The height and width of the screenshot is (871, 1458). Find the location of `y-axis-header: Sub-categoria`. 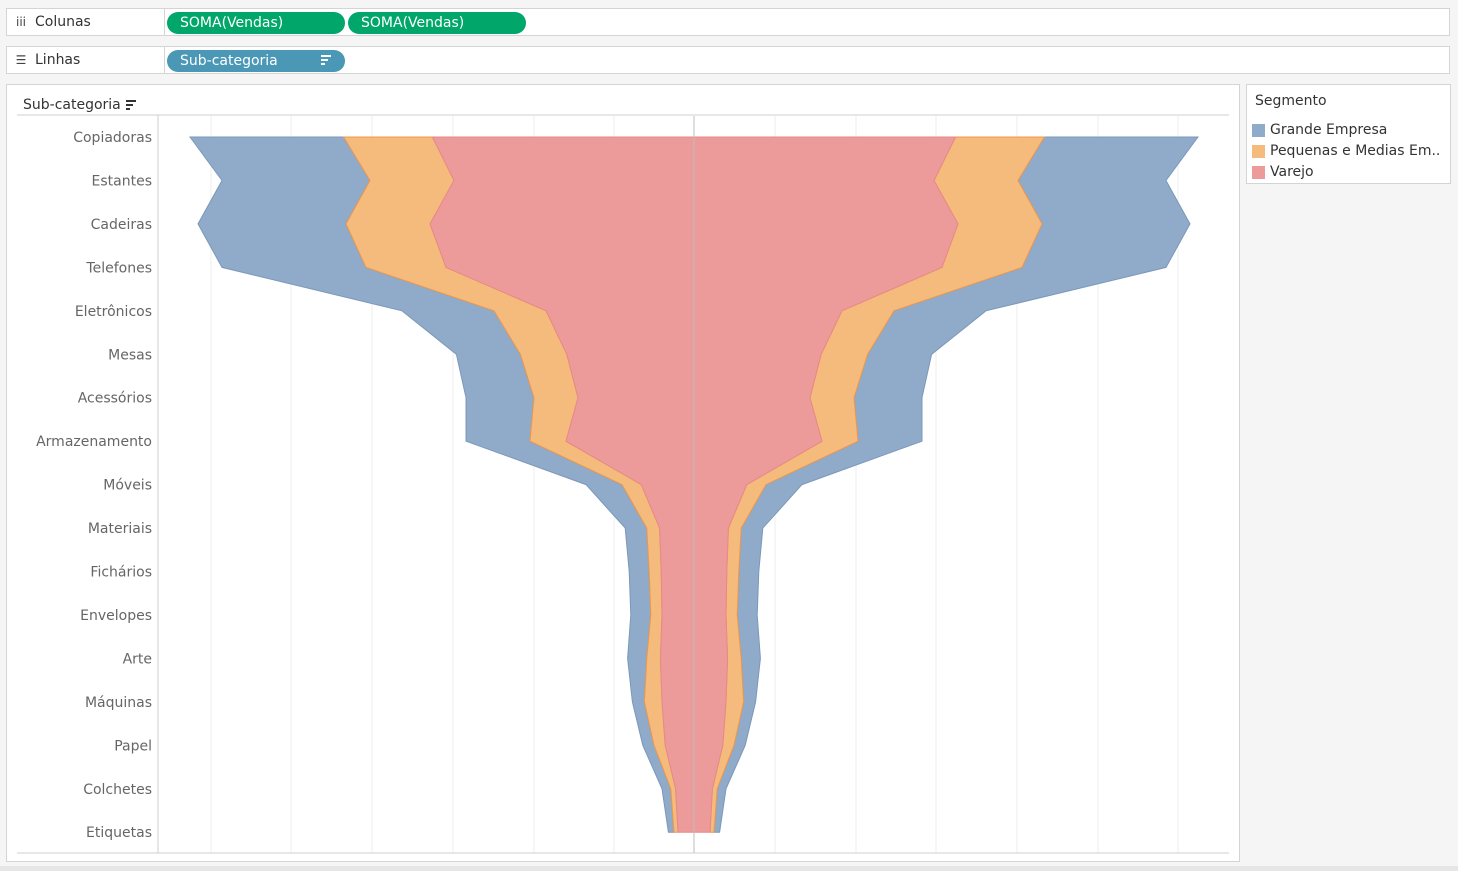

y-axis-header: Sub-categoria is located at coordinates (72, 105).